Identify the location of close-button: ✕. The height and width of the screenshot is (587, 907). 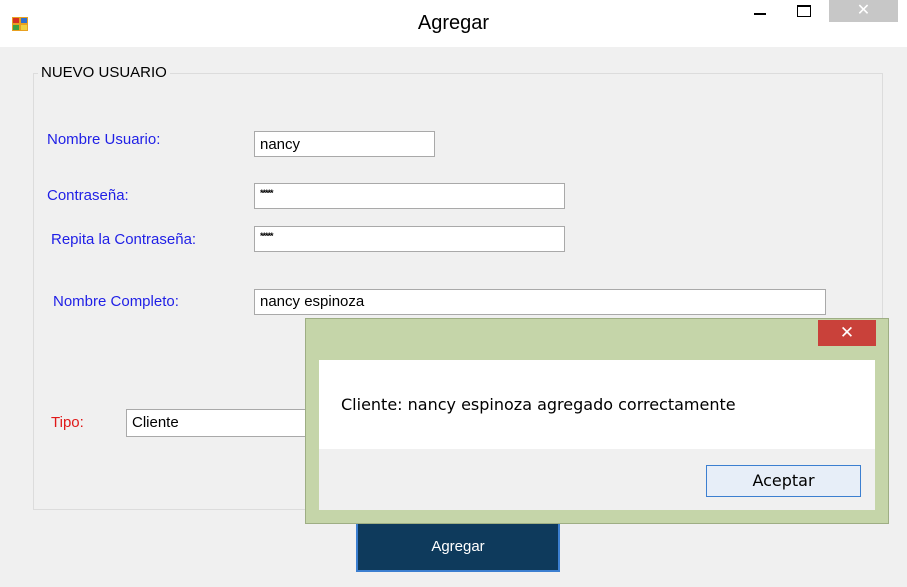
(863, 11).